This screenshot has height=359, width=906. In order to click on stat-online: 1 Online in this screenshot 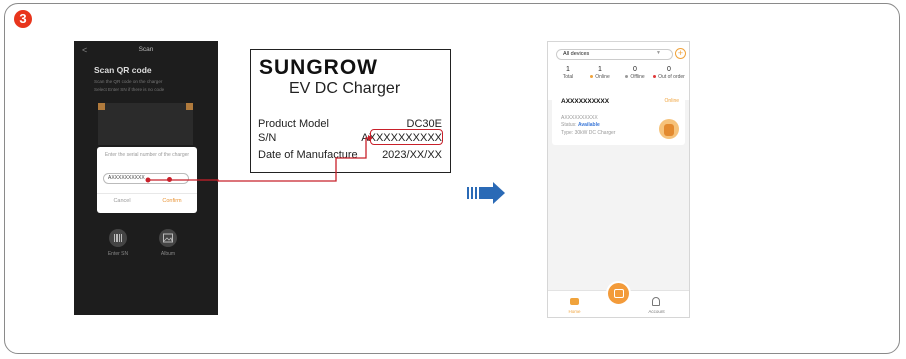, I will do `click(600, 73)`.